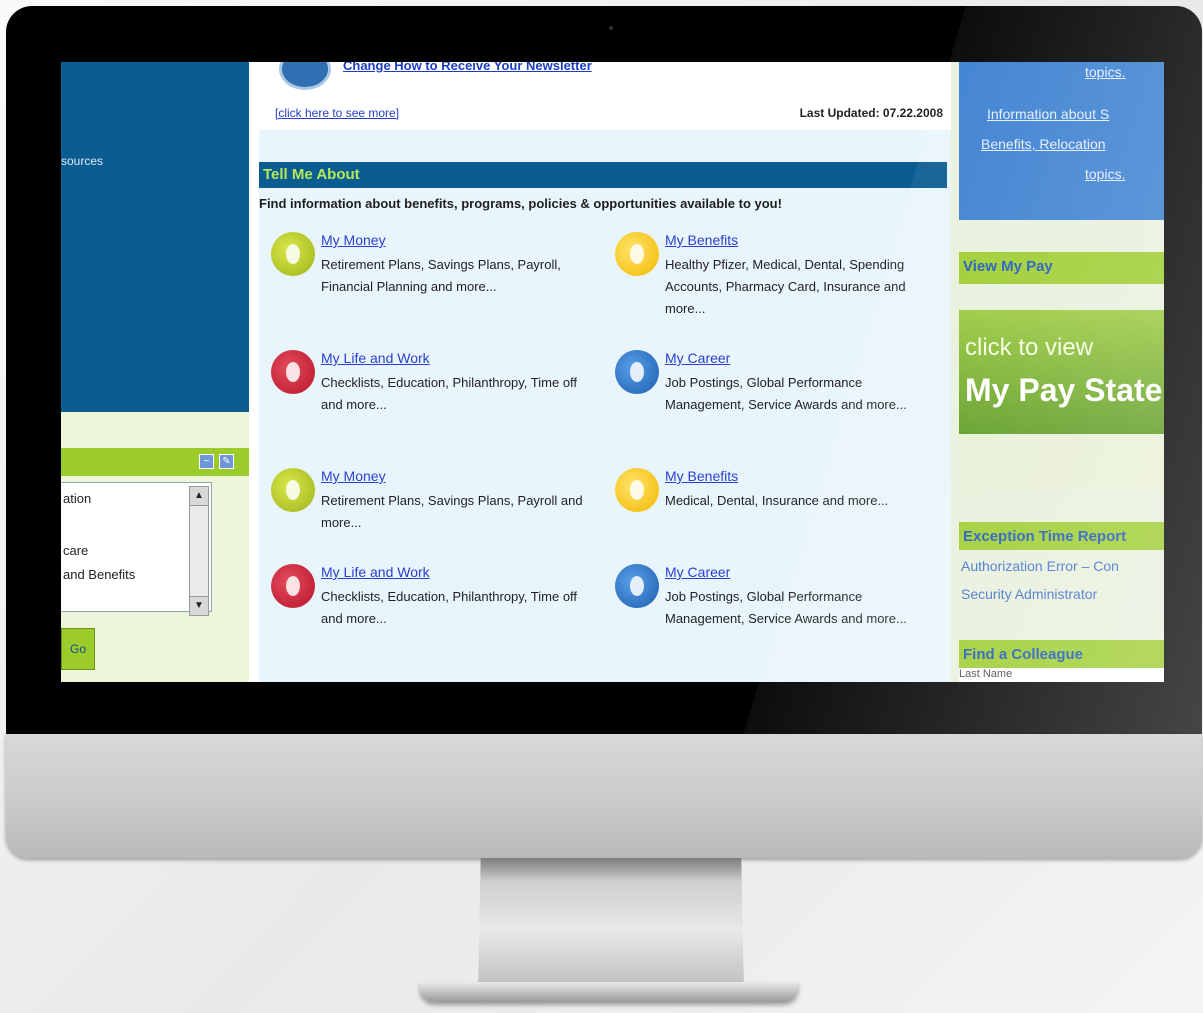 This screenshot has height=1013, width=1203. I want to click on pay-button-line2: My Pay State, so click(1064, 390).